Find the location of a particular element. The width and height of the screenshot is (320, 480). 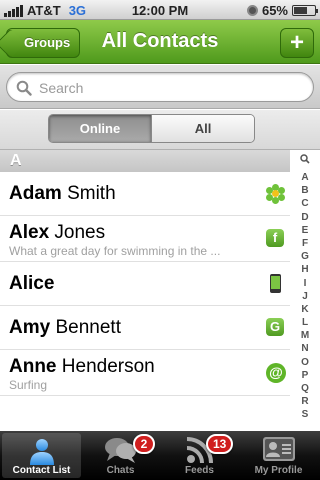

profile-card-icon is located at coordinates (278, 449).